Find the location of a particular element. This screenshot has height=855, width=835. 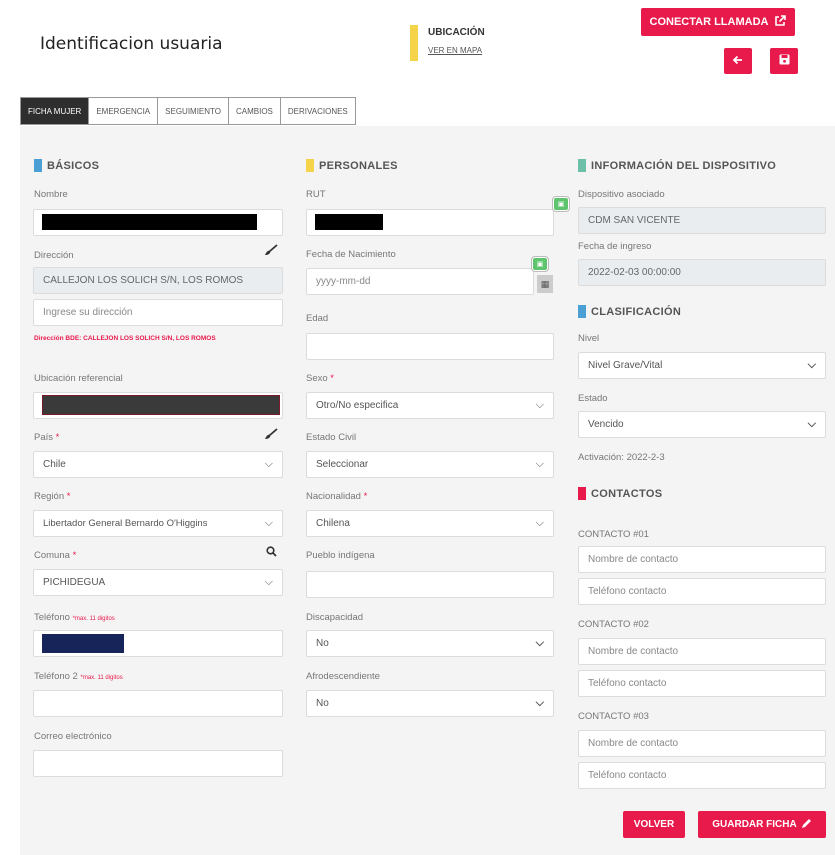

telefono2-label: Teléfono 2 *max. 11 digitos is located at coordinates (78, 676).